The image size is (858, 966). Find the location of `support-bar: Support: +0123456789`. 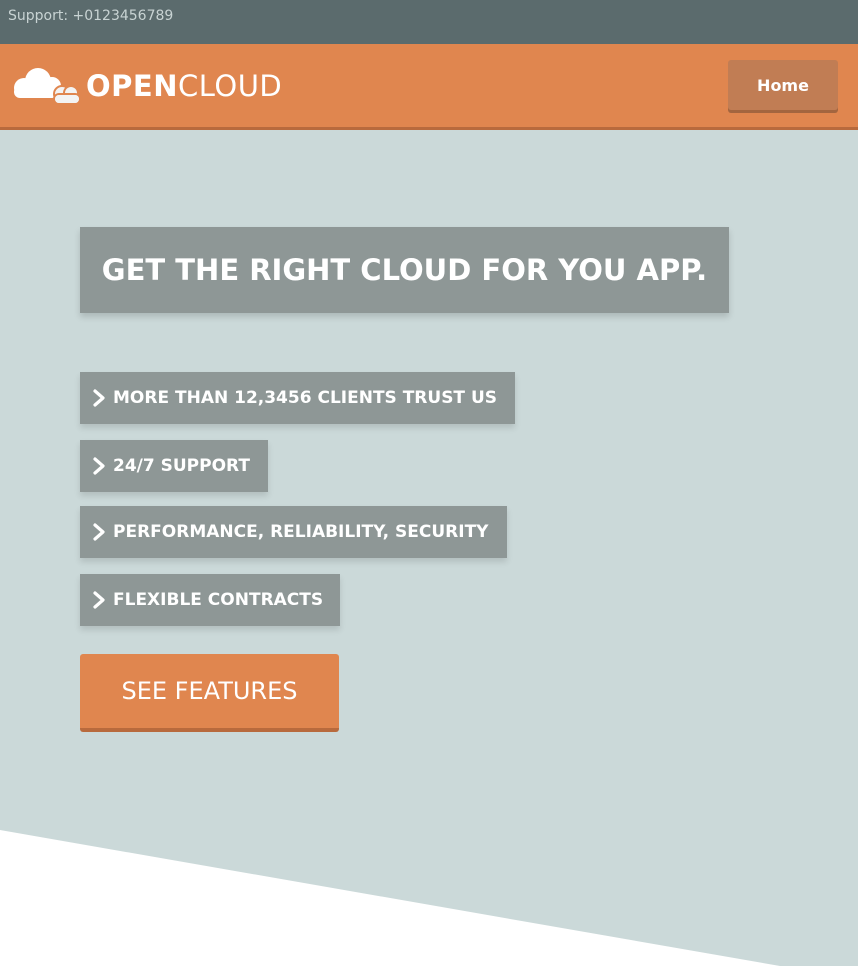

support-bar: Support: +0123456789 is located at coordinates (429, 22).